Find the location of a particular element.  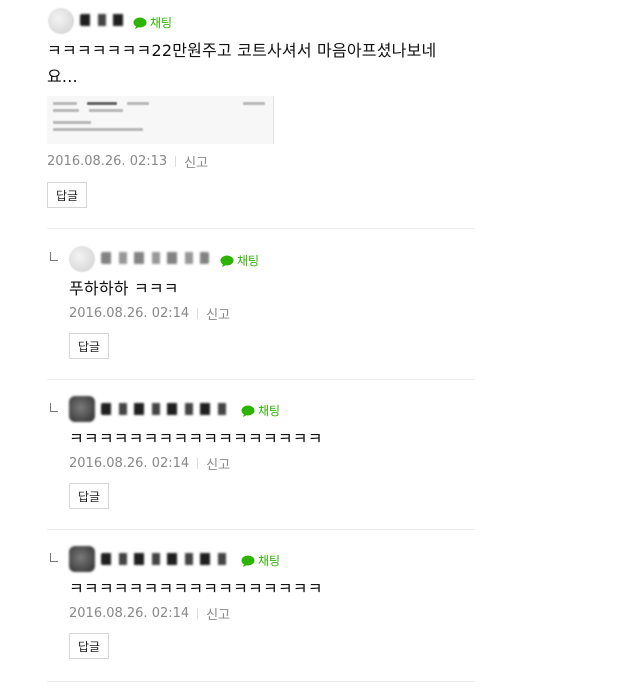

comment-text: 푸하하하 ㅋㅋㅋ is located at coordinates (124, 288).